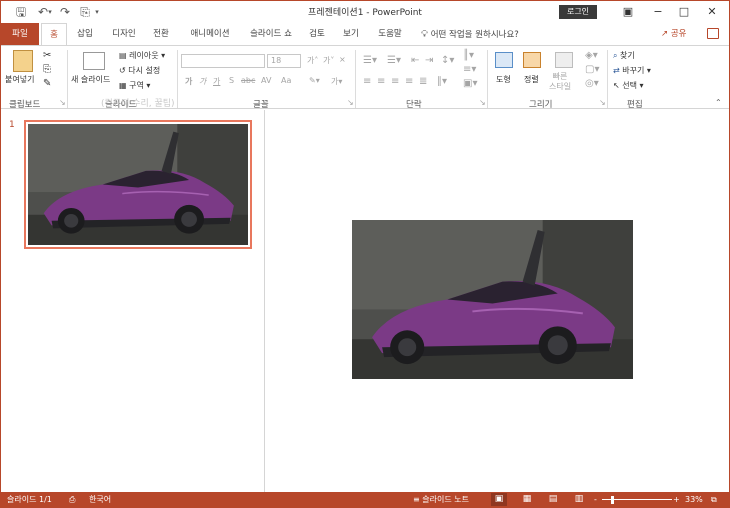 The width and height of the screenshot is (730, 508). Describe the element at coordinates (223, 61) in the screenshot. I see `font-name-dropdown` at that location.